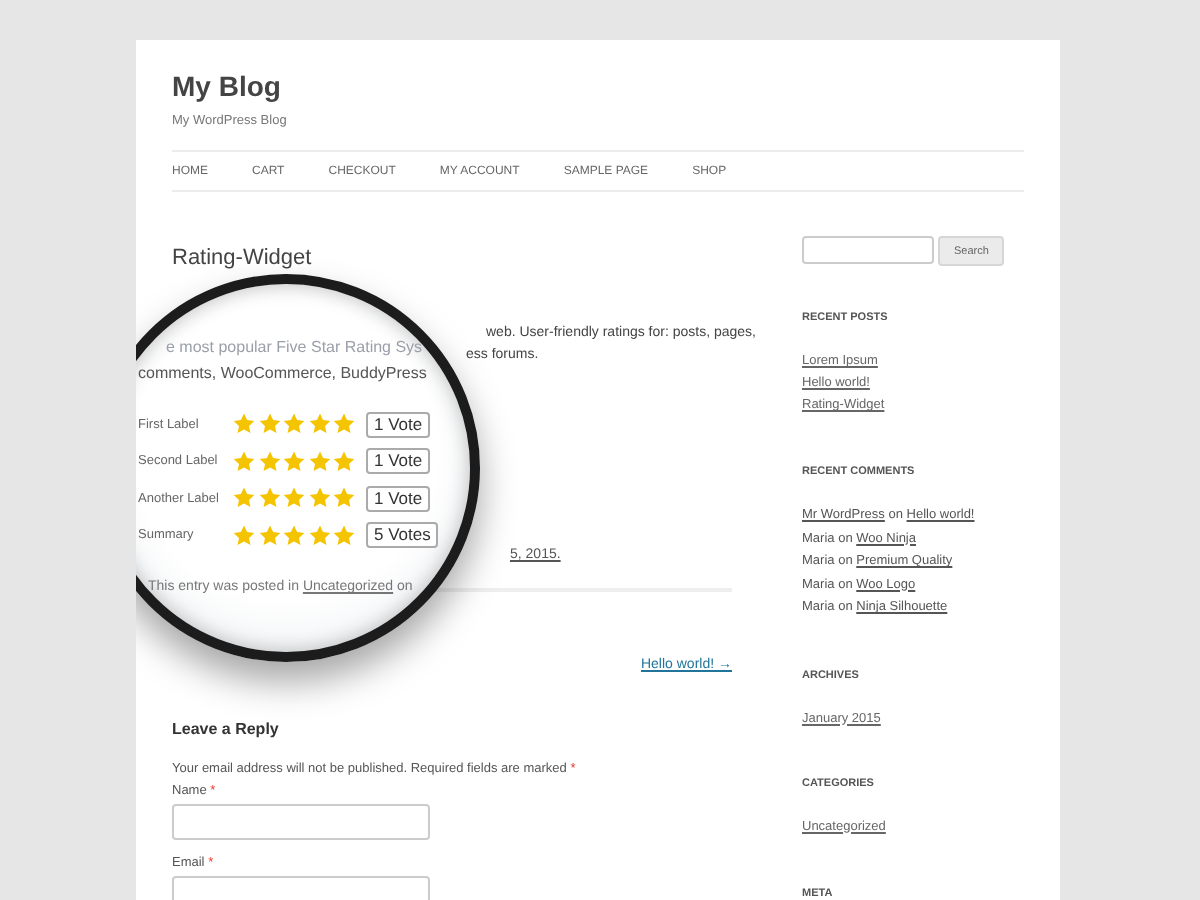  I want to click on magnified-text: e most popular Five Star Rating Sys, so click(294, 348).